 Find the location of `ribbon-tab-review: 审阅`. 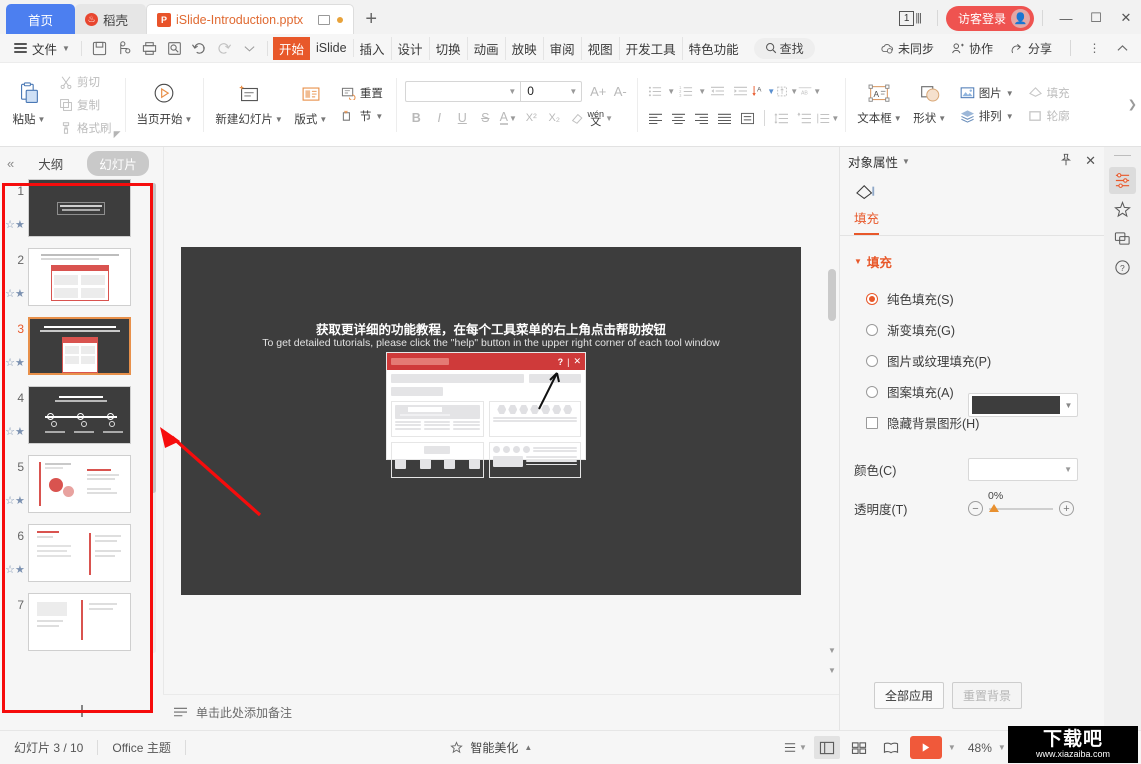

ribbon-tab-review: 审阅 is located at coordinates (563, 48).